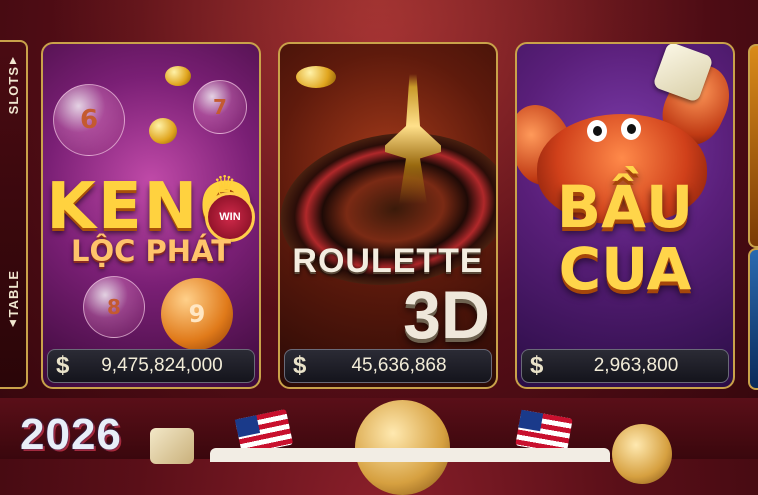 Image resolution: width=758 pixels, height=495 pixels. I want to click on jackpot-display: $ 45,636,868, so click(388, 366).